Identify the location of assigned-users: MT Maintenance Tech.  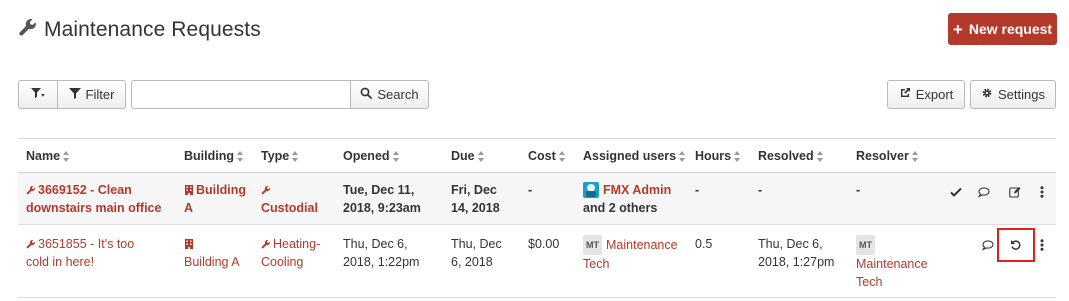
(638, 254).